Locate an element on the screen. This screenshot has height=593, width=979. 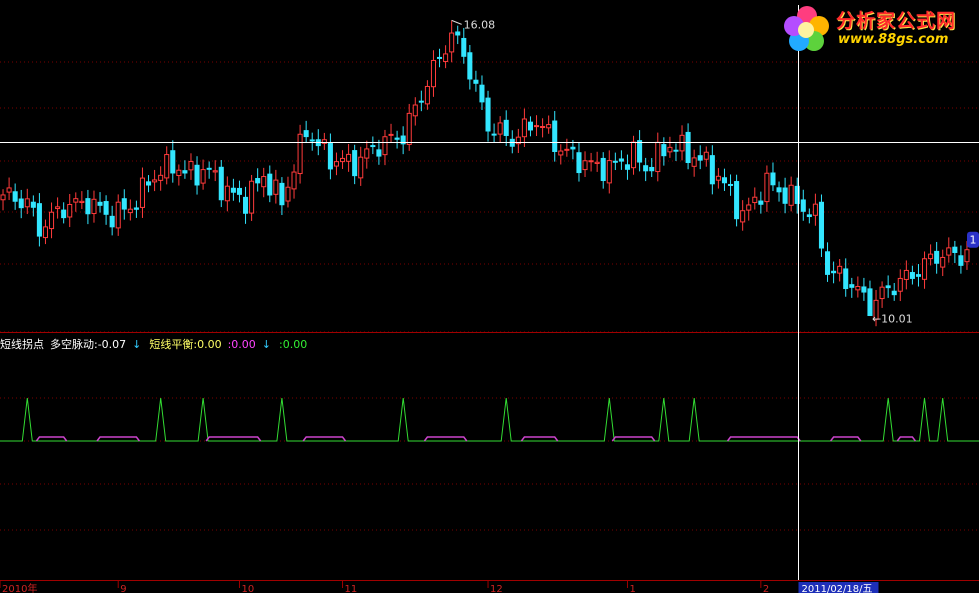
legend-item: :0.00 is located at coordinates (242, 344).